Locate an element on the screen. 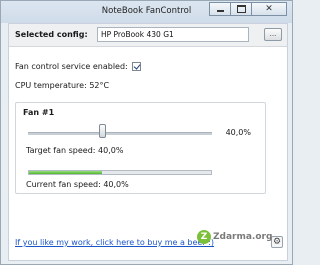  minimize-icon is located at coordinates (220, 11).